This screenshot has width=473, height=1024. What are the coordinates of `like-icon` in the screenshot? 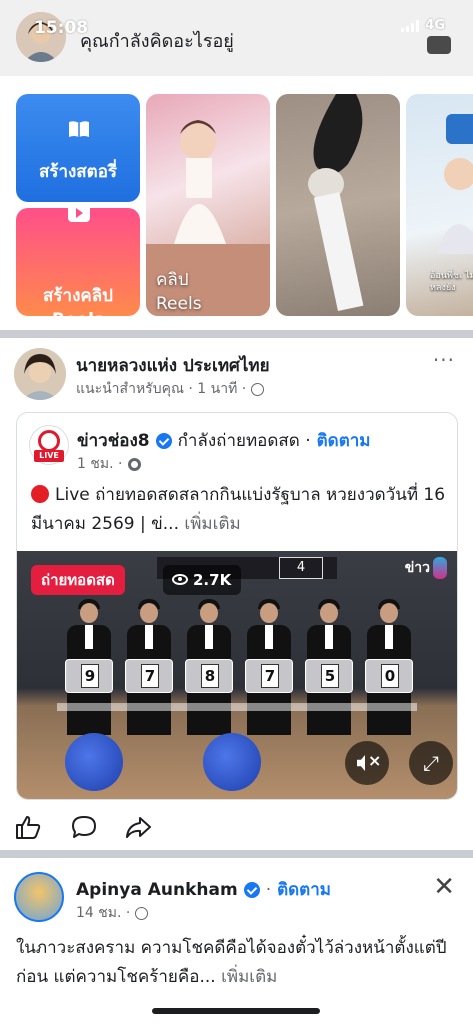 It's located at (28, 827).